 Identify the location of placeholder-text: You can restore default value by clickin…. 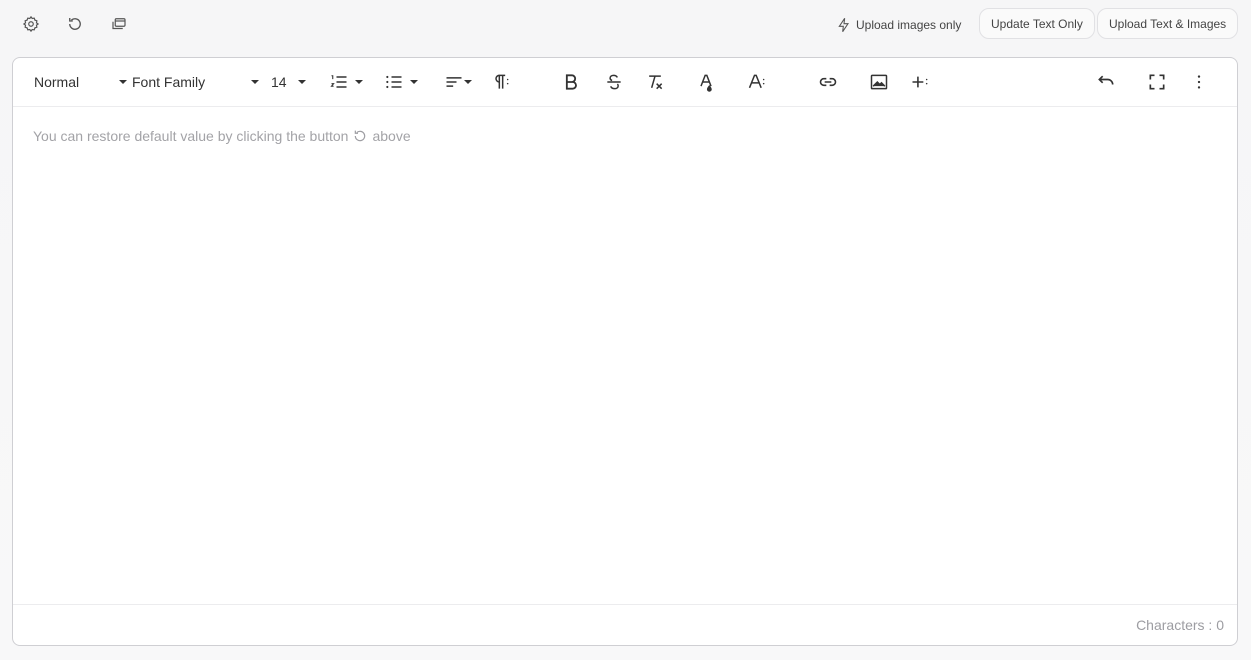
(191, 136).